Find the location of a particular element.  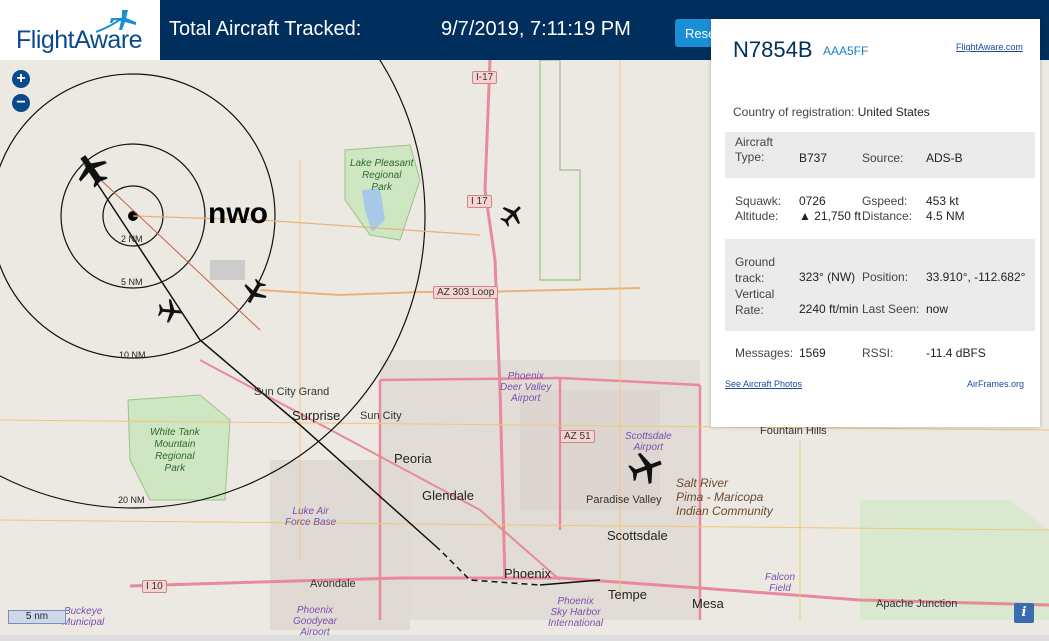

icao-hex-link: AAA5FF is located at coordinates (845, 51).